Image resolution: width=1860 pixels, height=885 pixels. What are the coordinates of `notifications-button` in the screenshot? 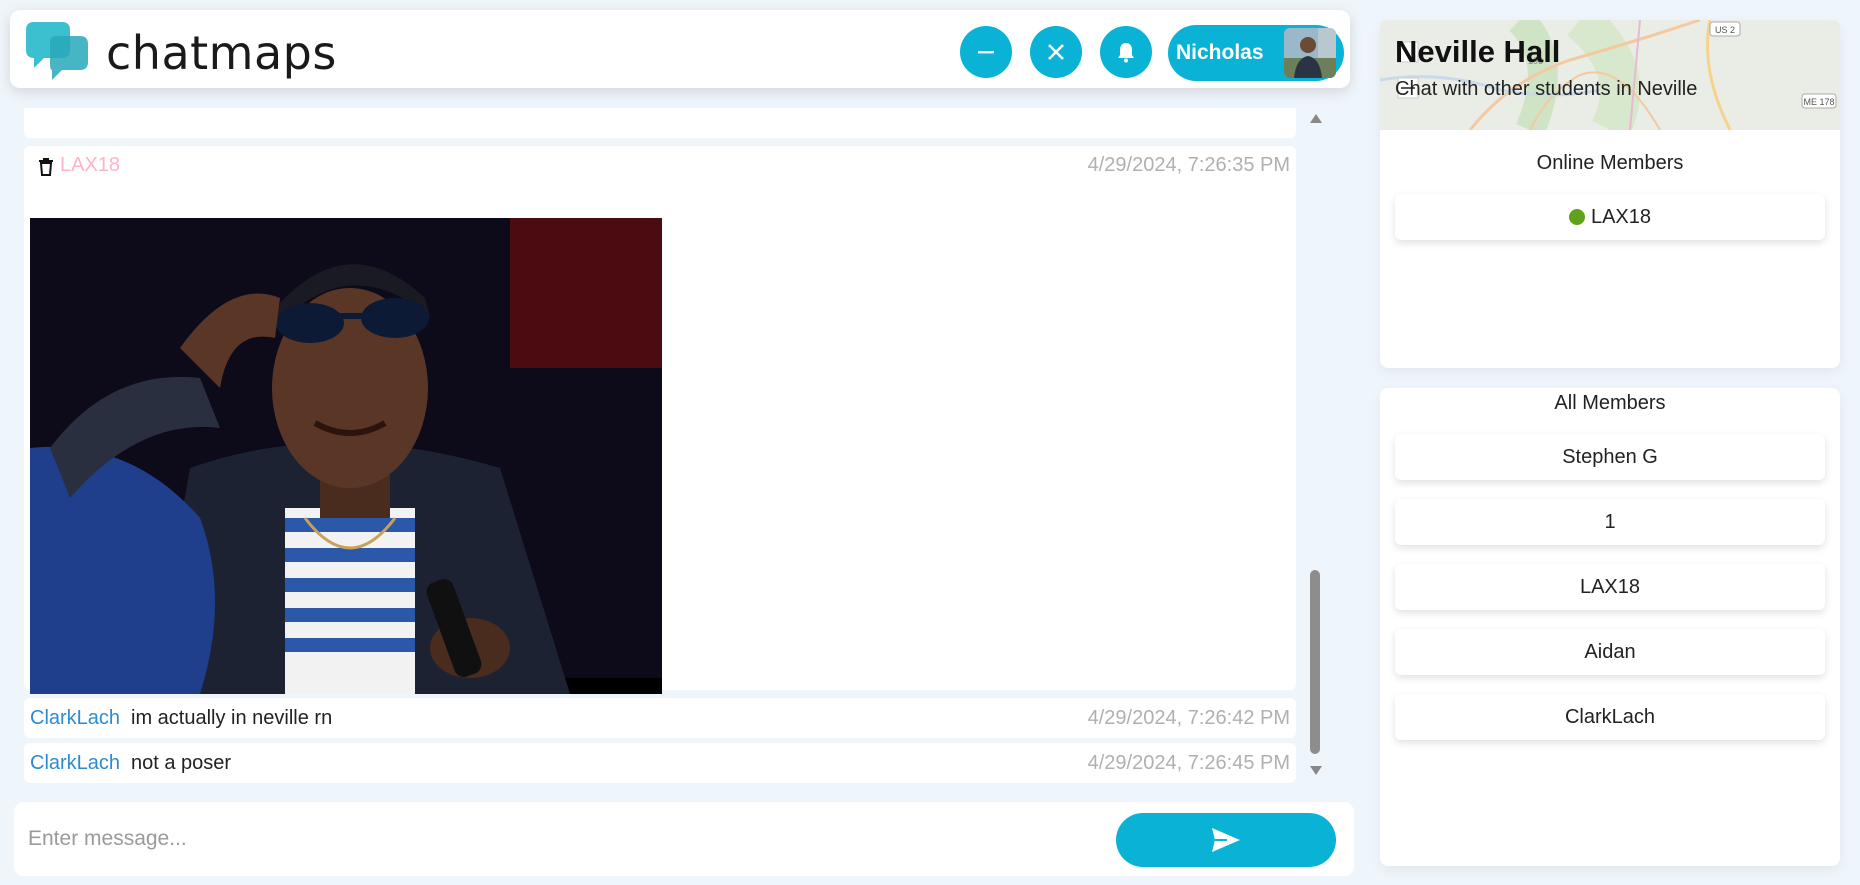 It's located at (1126, 52).